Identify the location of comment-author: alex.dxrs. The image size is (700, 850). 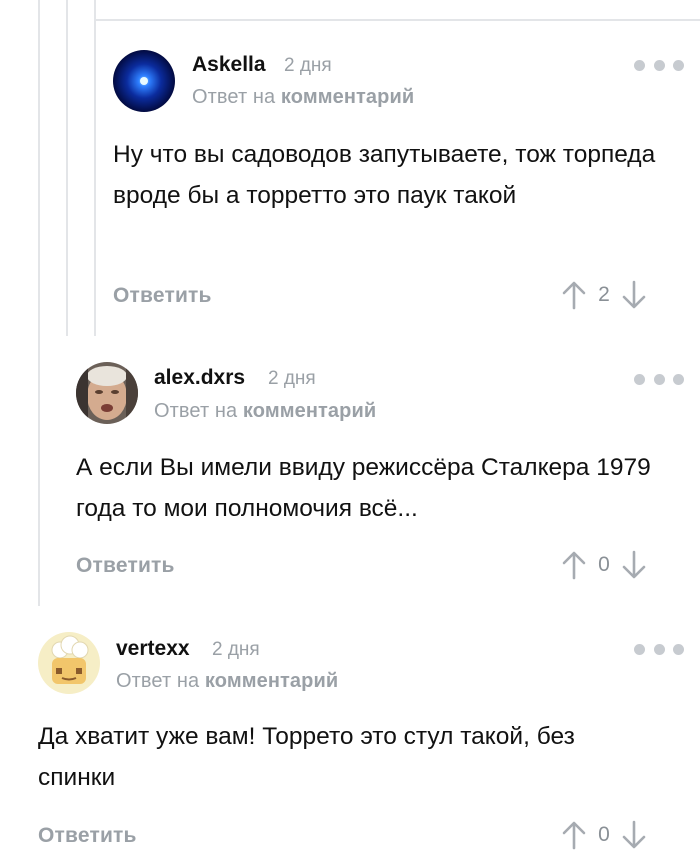
(199, 378).